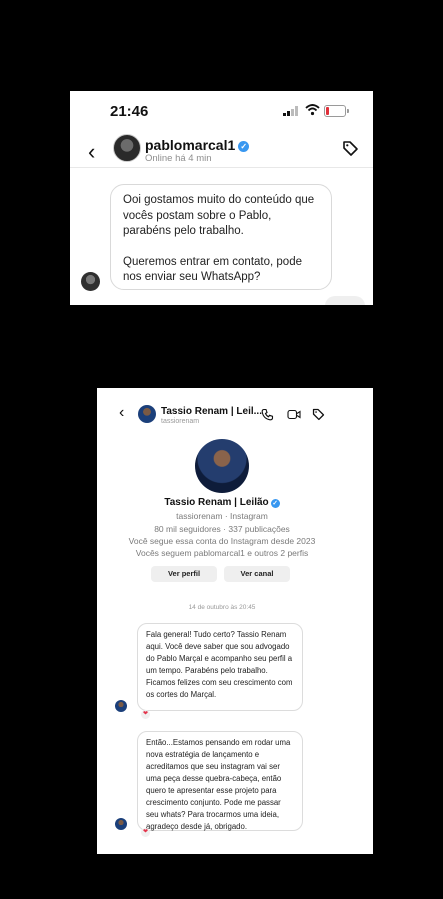  I want to click on view-channel-button: Ver canal, so click(257, 574).